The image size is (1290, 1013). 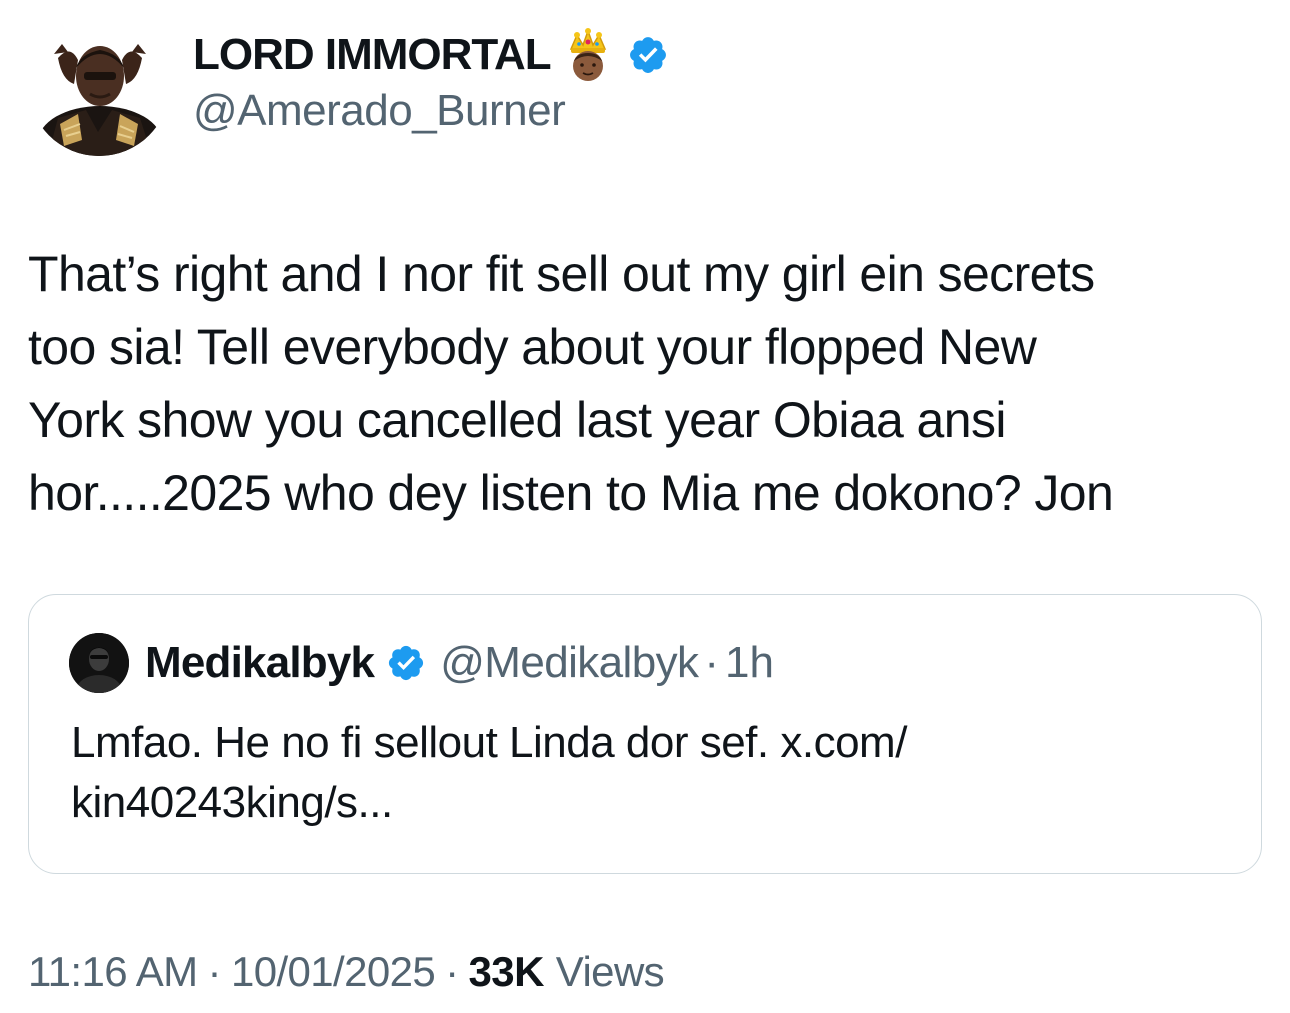 I want to click on crown-emoji-icon, so click(x=588, y=55).